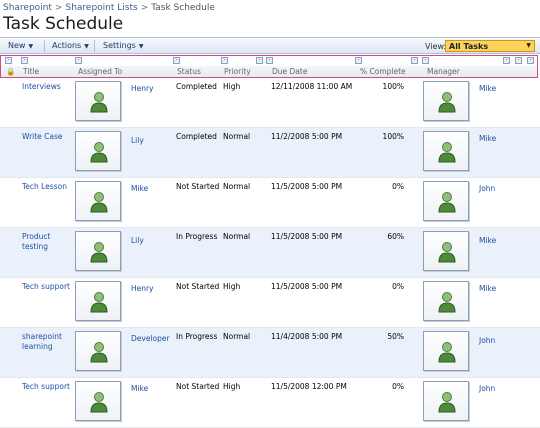 The image size is (540, 428). What do you see at coordinates (383, 71) in the screenshot?
I see `column-header-percent-complete: % Complete` at bounding box center [383, 71].